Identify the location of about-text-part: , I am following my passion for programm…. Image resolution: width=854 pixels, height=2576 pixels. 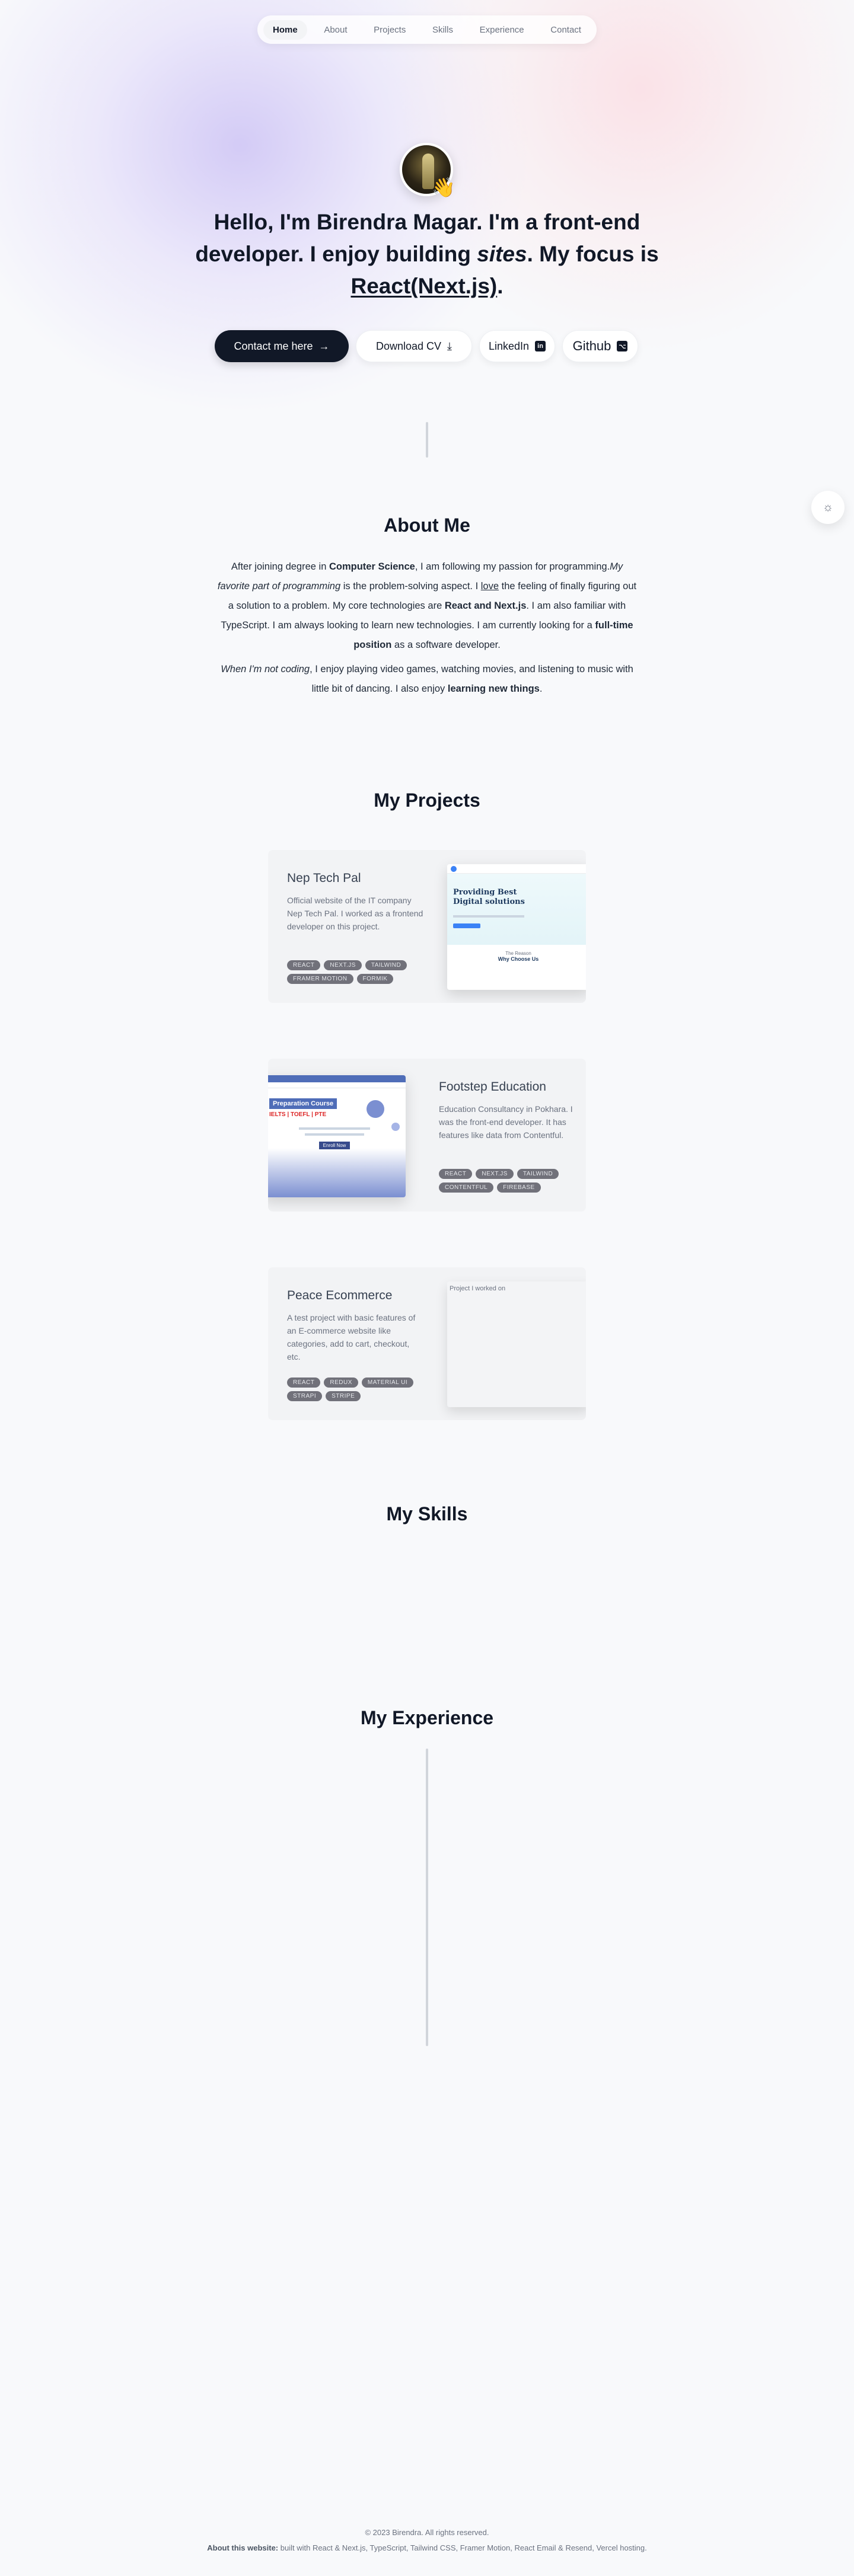
(513, 566).